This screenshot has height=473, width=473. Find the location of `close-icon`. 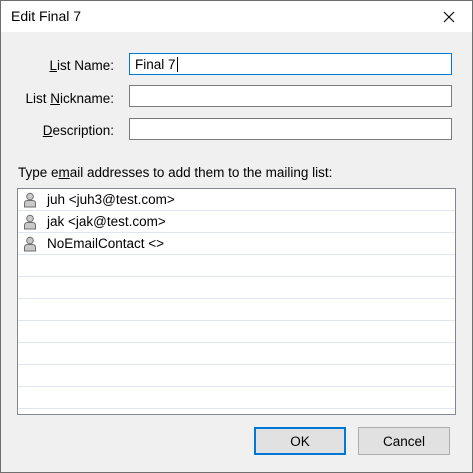

close-icon is located at coordinates (449, 16).